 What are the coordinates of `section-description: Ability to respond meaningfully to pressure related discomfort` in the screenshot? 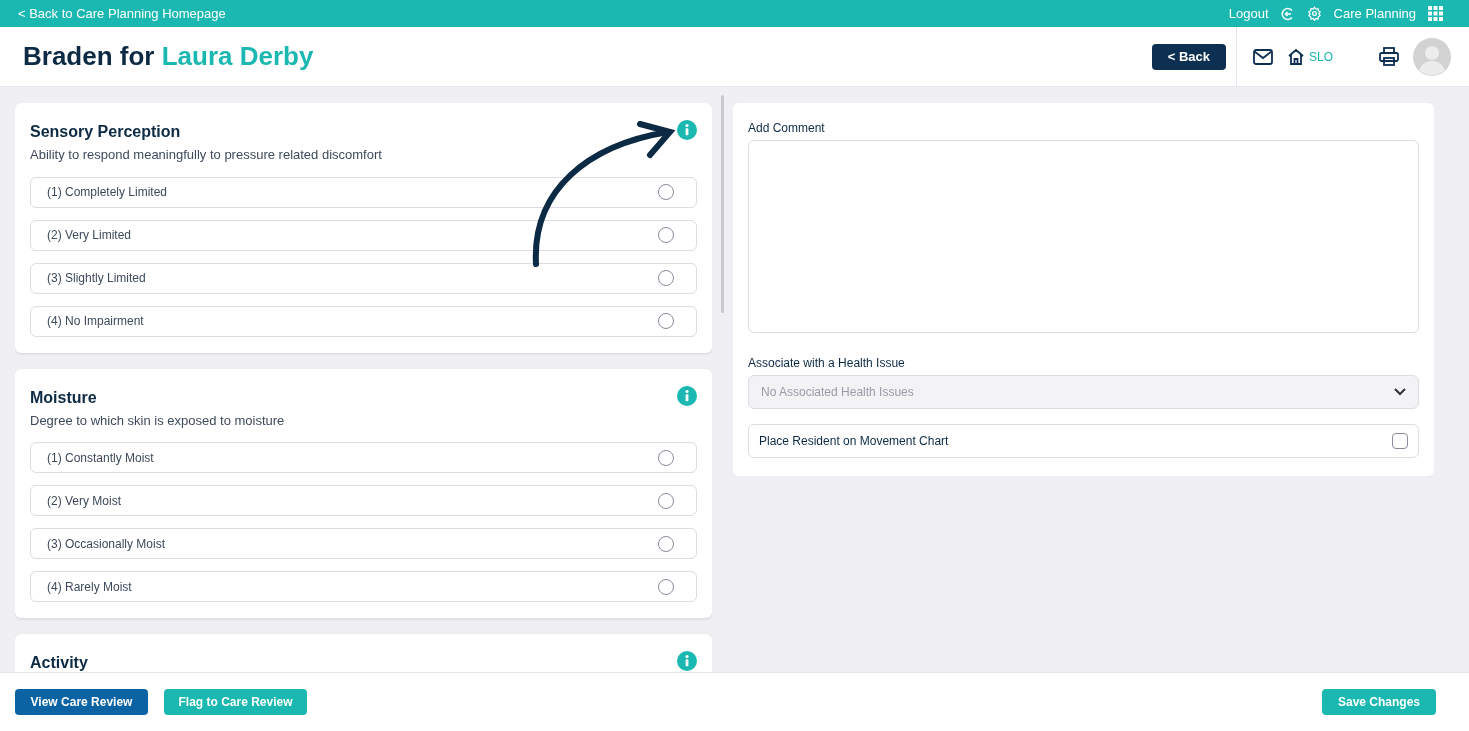 It's located at (206, 155).